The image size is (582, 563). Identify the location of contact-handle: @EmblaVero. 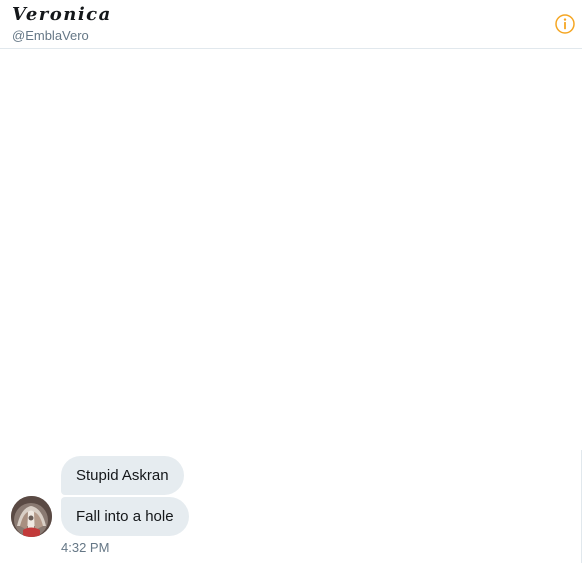
(50, 36).